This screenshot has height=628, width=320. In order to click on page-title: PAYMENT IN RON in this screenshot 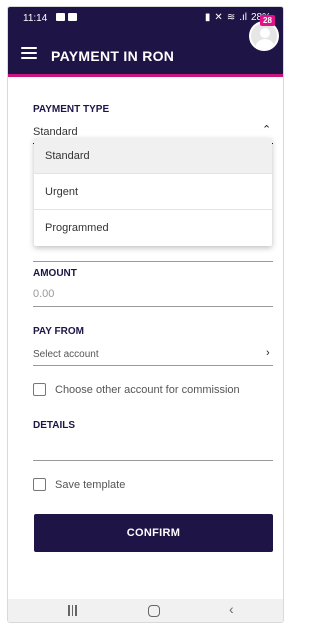, I will do `click(113, 56)`.